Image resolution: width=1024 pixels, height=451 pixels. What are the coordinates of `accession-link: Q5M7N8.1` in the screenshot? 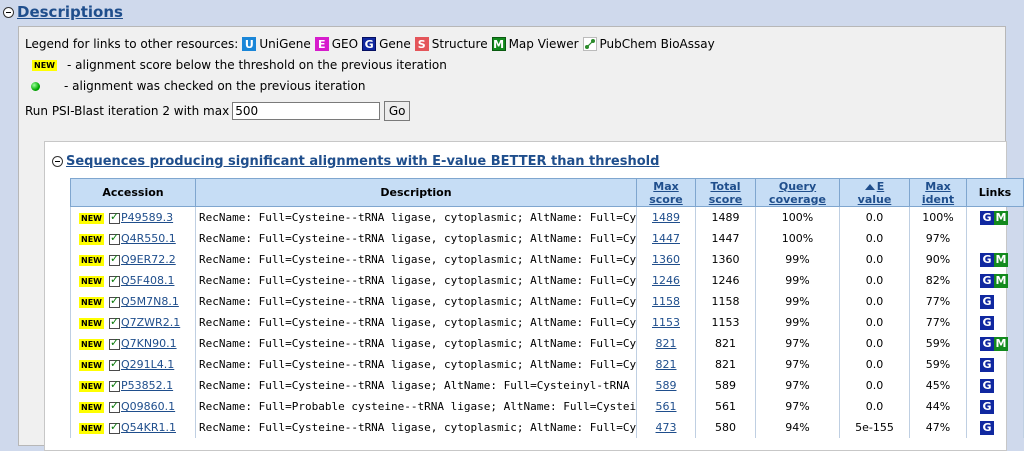 It's located at (150, 301).